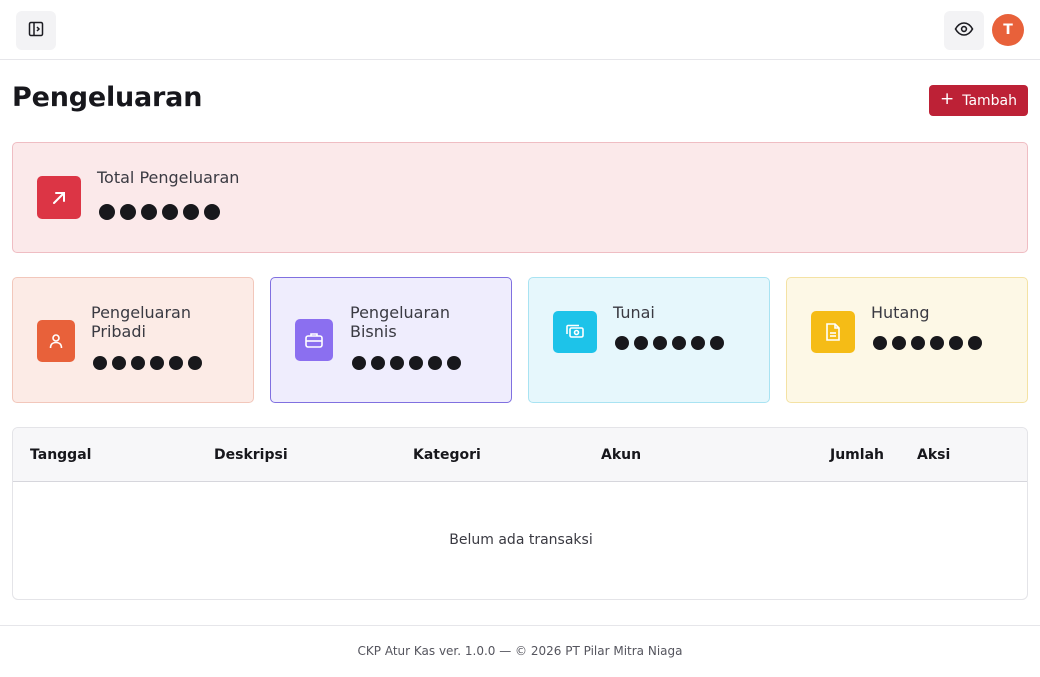  I want to click on total-expense-label: Total Pengeluaran, so click(168, 177).